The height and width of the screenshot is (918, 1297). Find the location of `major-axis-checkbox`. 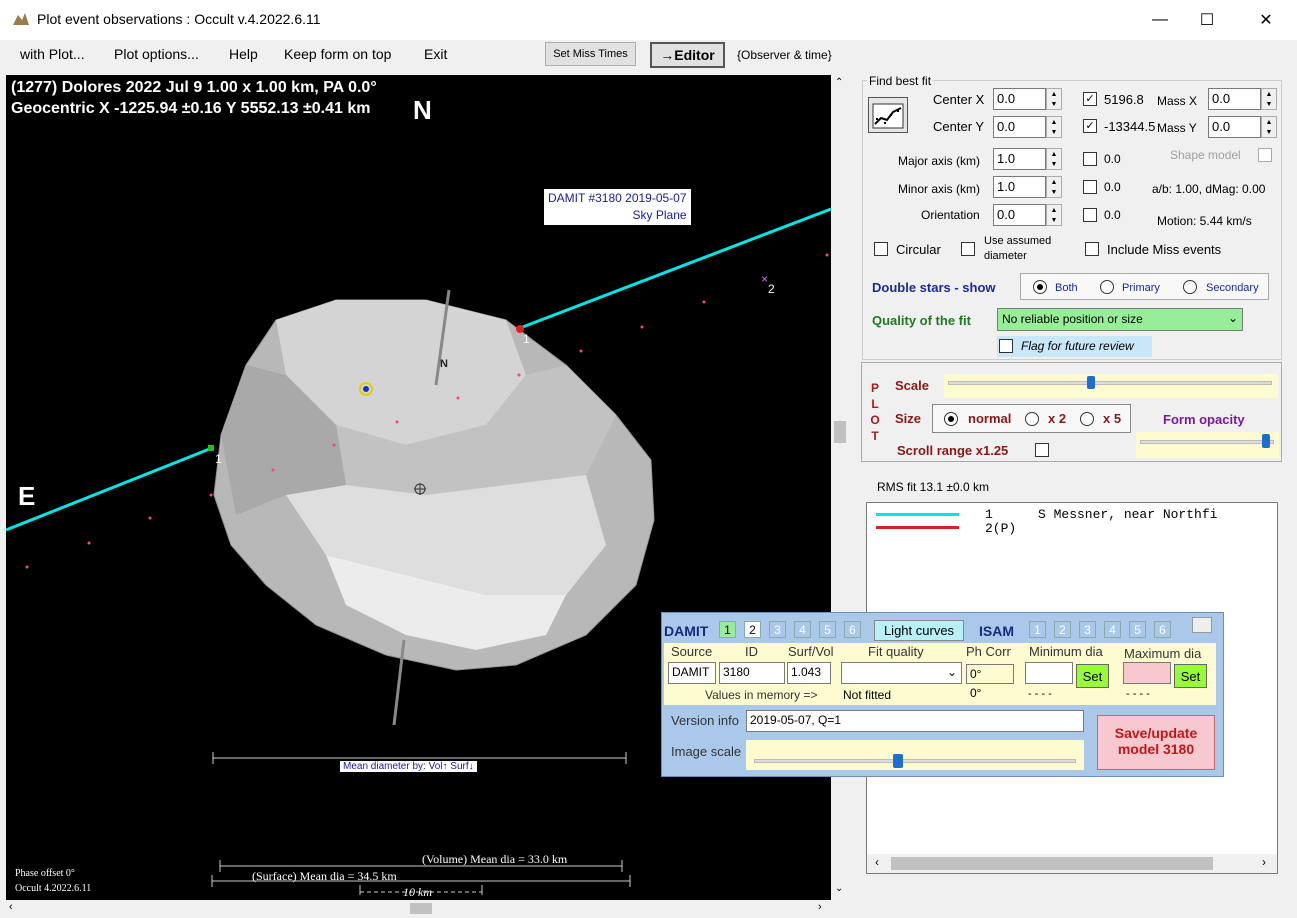

major-axis-checkbox is located at coordinates (1090, 159).